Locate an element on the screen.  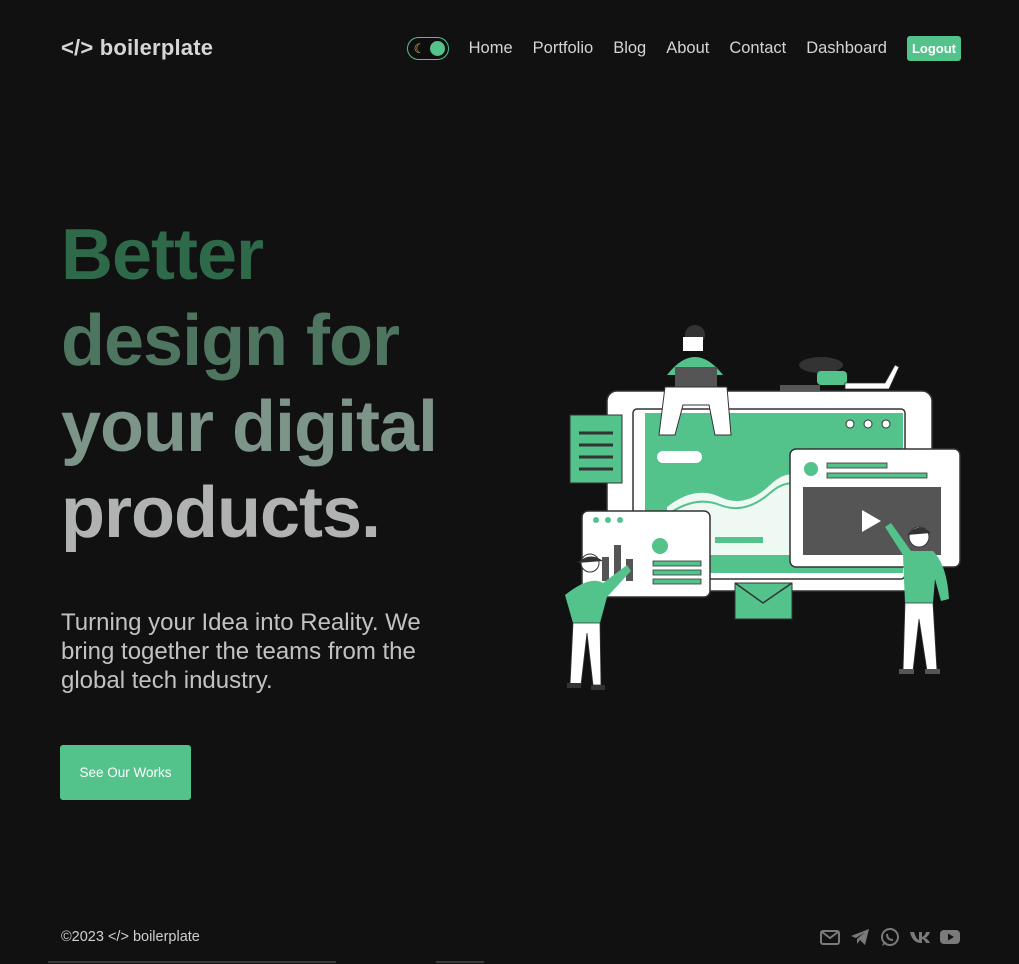
nav-link-contact: Contact is located at coordinates (757, 48).